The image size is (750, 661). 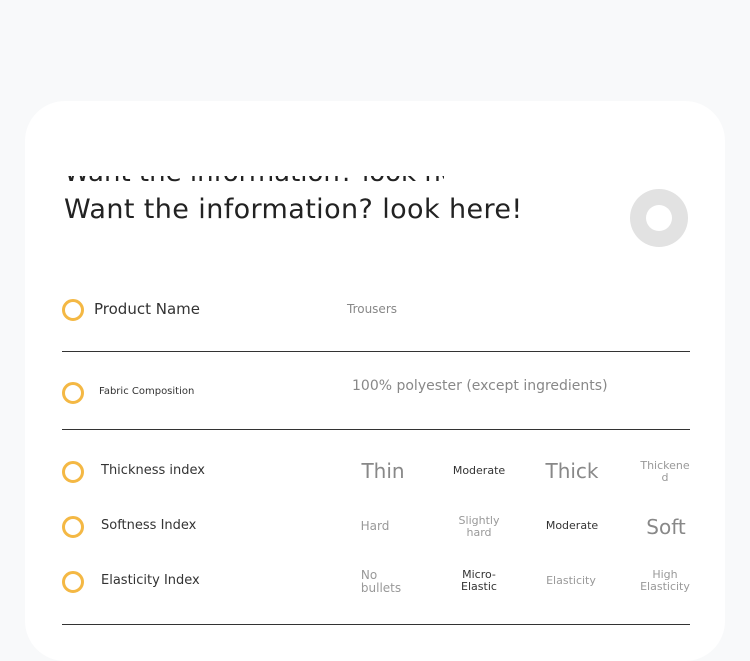 What do you see at coordinates (572, 525) in the screenshot?
I see `softness-option-moderate: Moderate` at bounding box center [572, 525].